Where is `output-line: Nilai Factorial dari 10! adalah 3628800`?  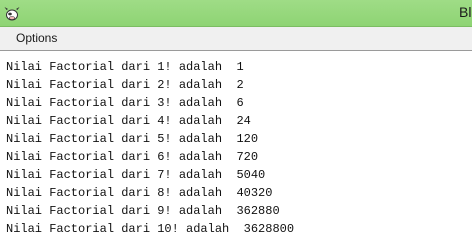
output-line: Nilai Factorial dari 10! adalah 3628800 is located at coordinates (150, 229).